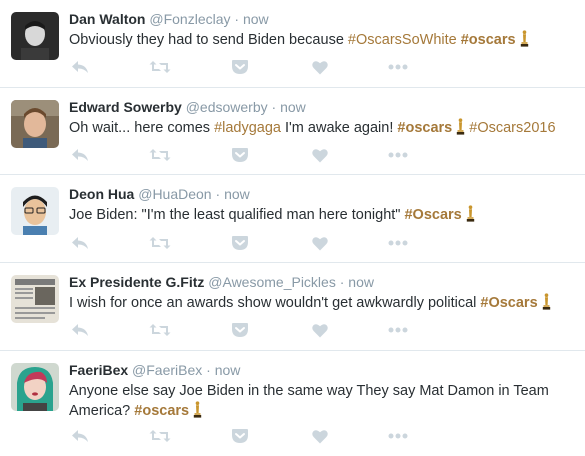 This screenshot has height=456, width=585. What do you see at coordinates (227, 107) in the screenshot?
I see `author-handle: @edsowerby` at bounding box center [227, 107].